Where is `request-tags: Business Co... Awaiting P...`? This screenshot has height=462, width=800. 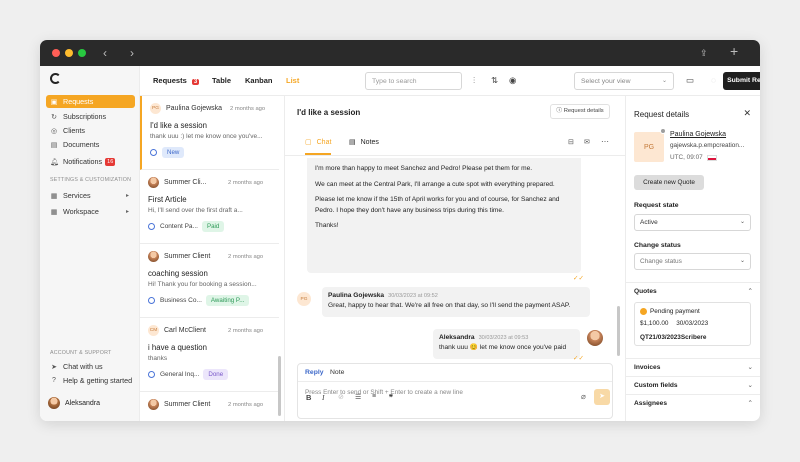 request-tags: Business Co... Awaiting P... is located at coordinates (199, 300).